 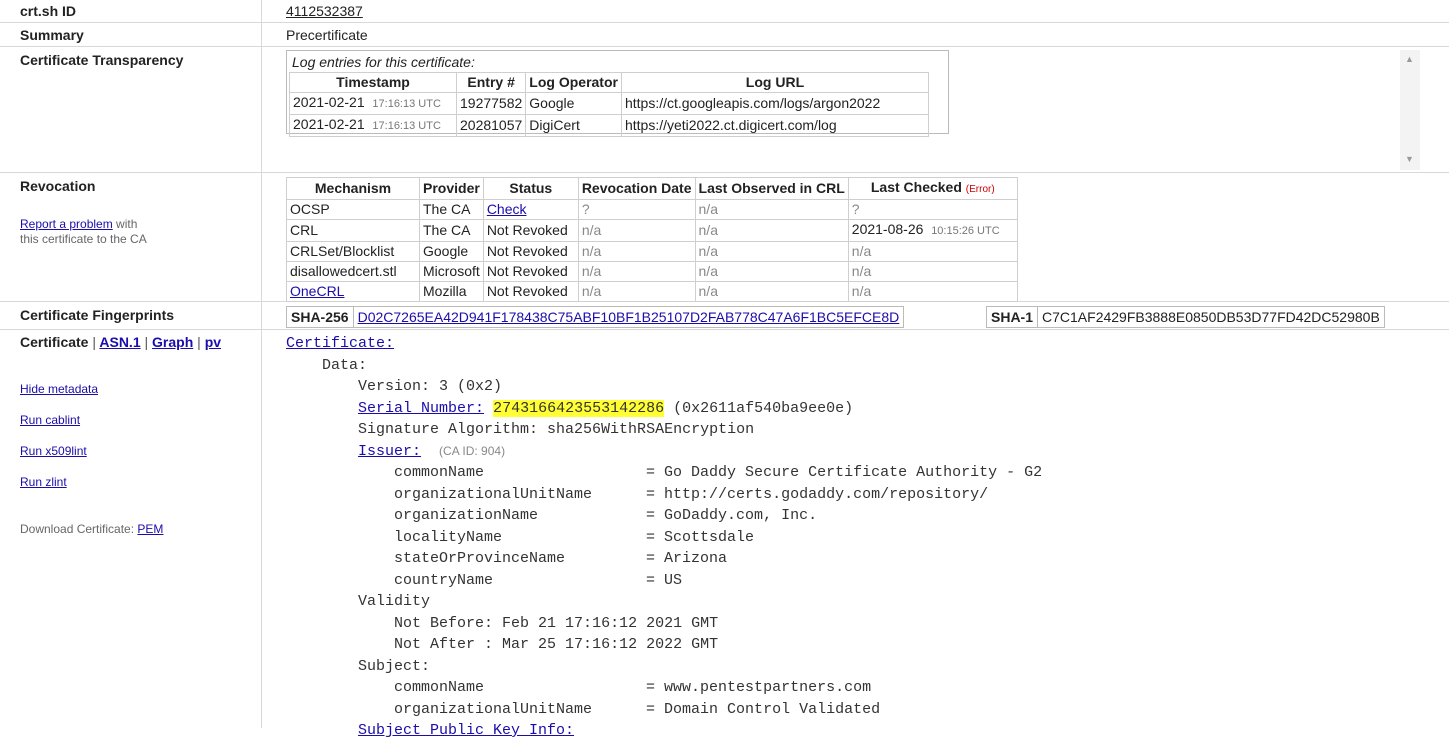 I want to click on col-header: Status, so click(x=530, y=188).